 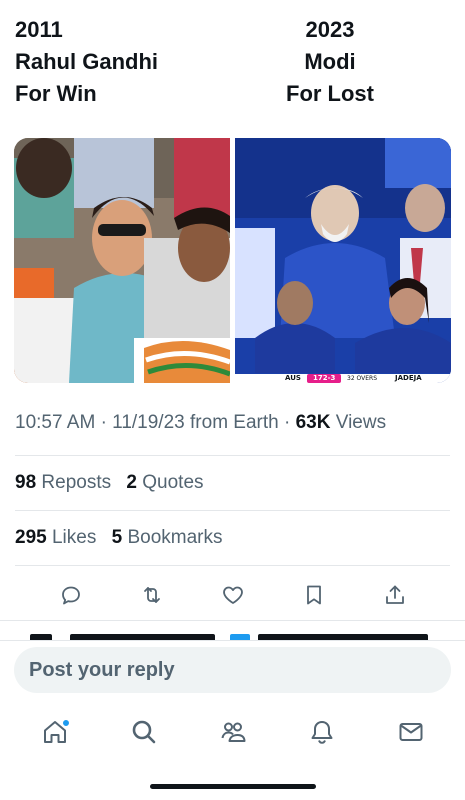 I want to click on tab-home, so click(x=55, y=732).